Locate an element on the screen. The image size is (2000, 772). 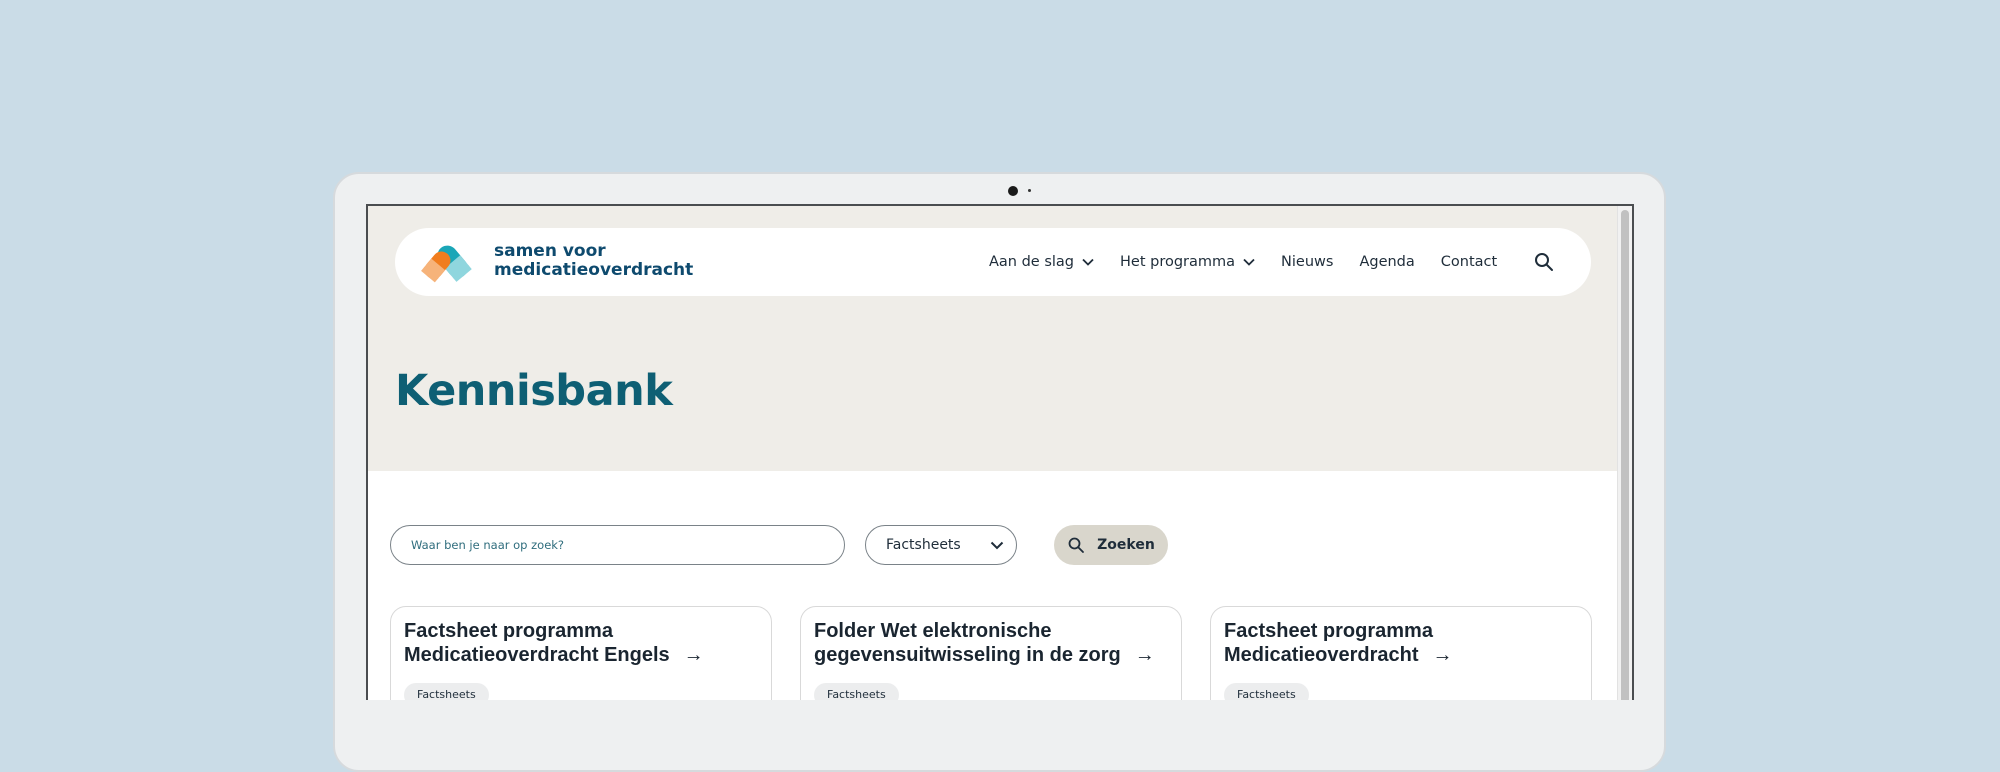
nav-item-label: Contact is located at coordinates (1469, 262).